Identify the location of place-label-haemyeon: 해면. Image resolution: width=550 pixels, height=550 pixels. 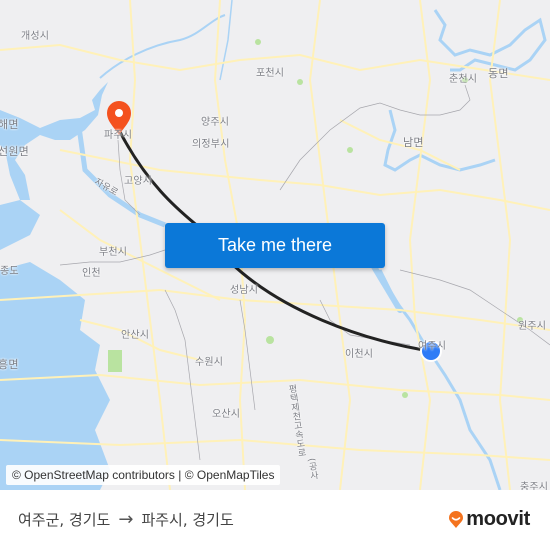
(9, 124).